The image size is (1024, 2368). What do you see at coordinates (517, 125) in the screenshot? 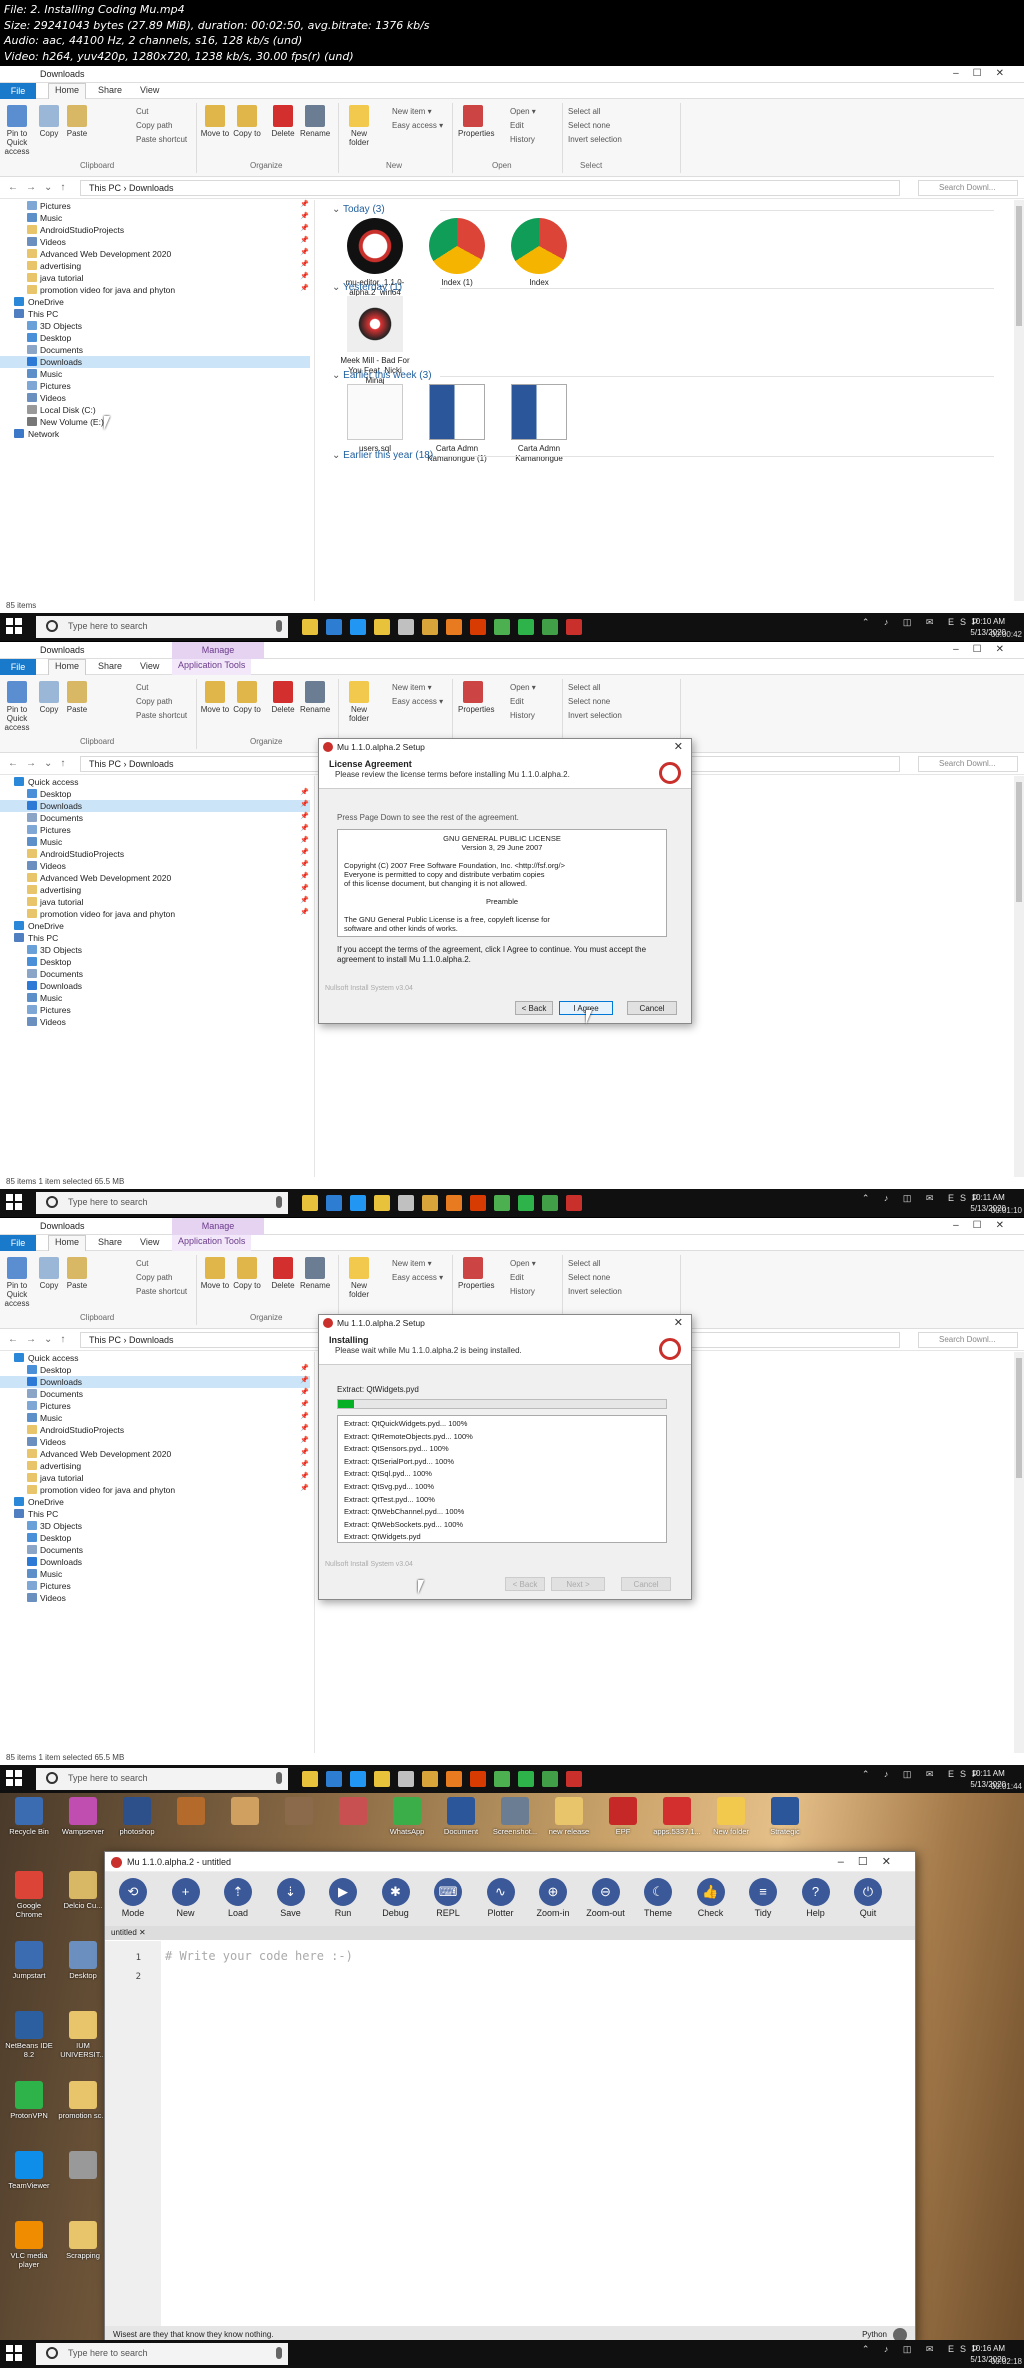
I see `edit-button: Edit` at bounding box center [517, 125].